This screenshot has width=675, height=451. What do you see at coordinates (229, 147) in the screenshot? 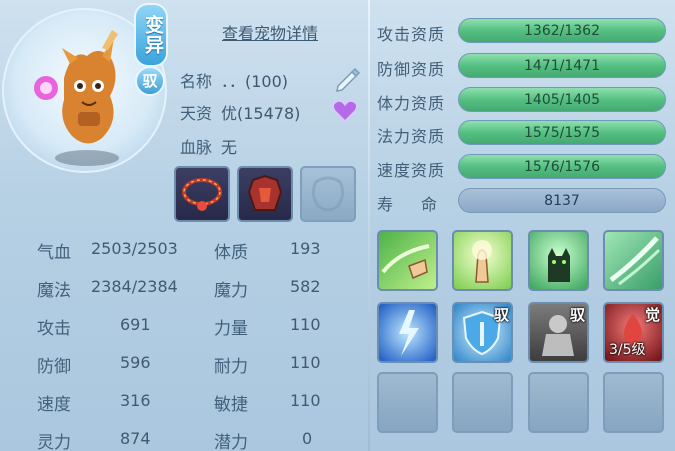
I see `bloodline-value: 无` at bounding box center [229, 147].